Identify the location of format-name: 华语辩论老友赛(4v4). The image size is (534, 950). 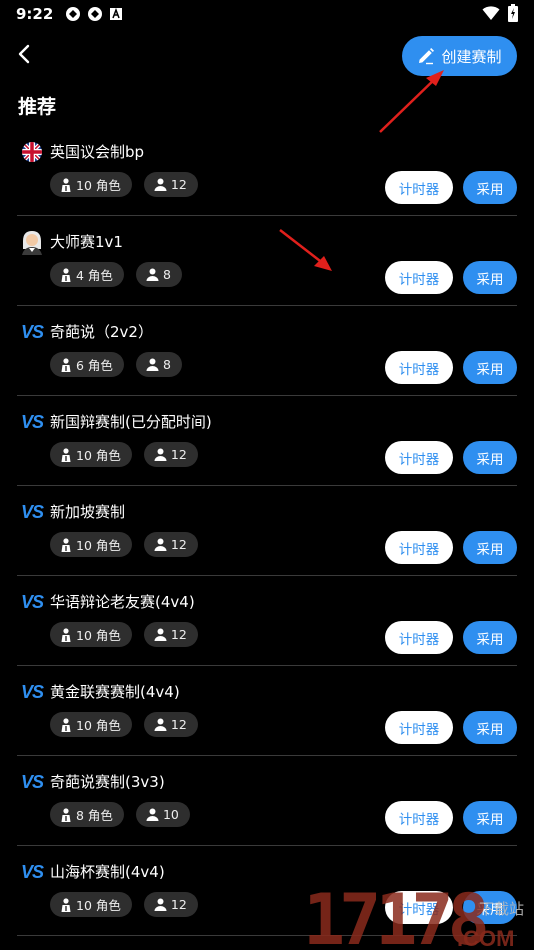
(122, 602).